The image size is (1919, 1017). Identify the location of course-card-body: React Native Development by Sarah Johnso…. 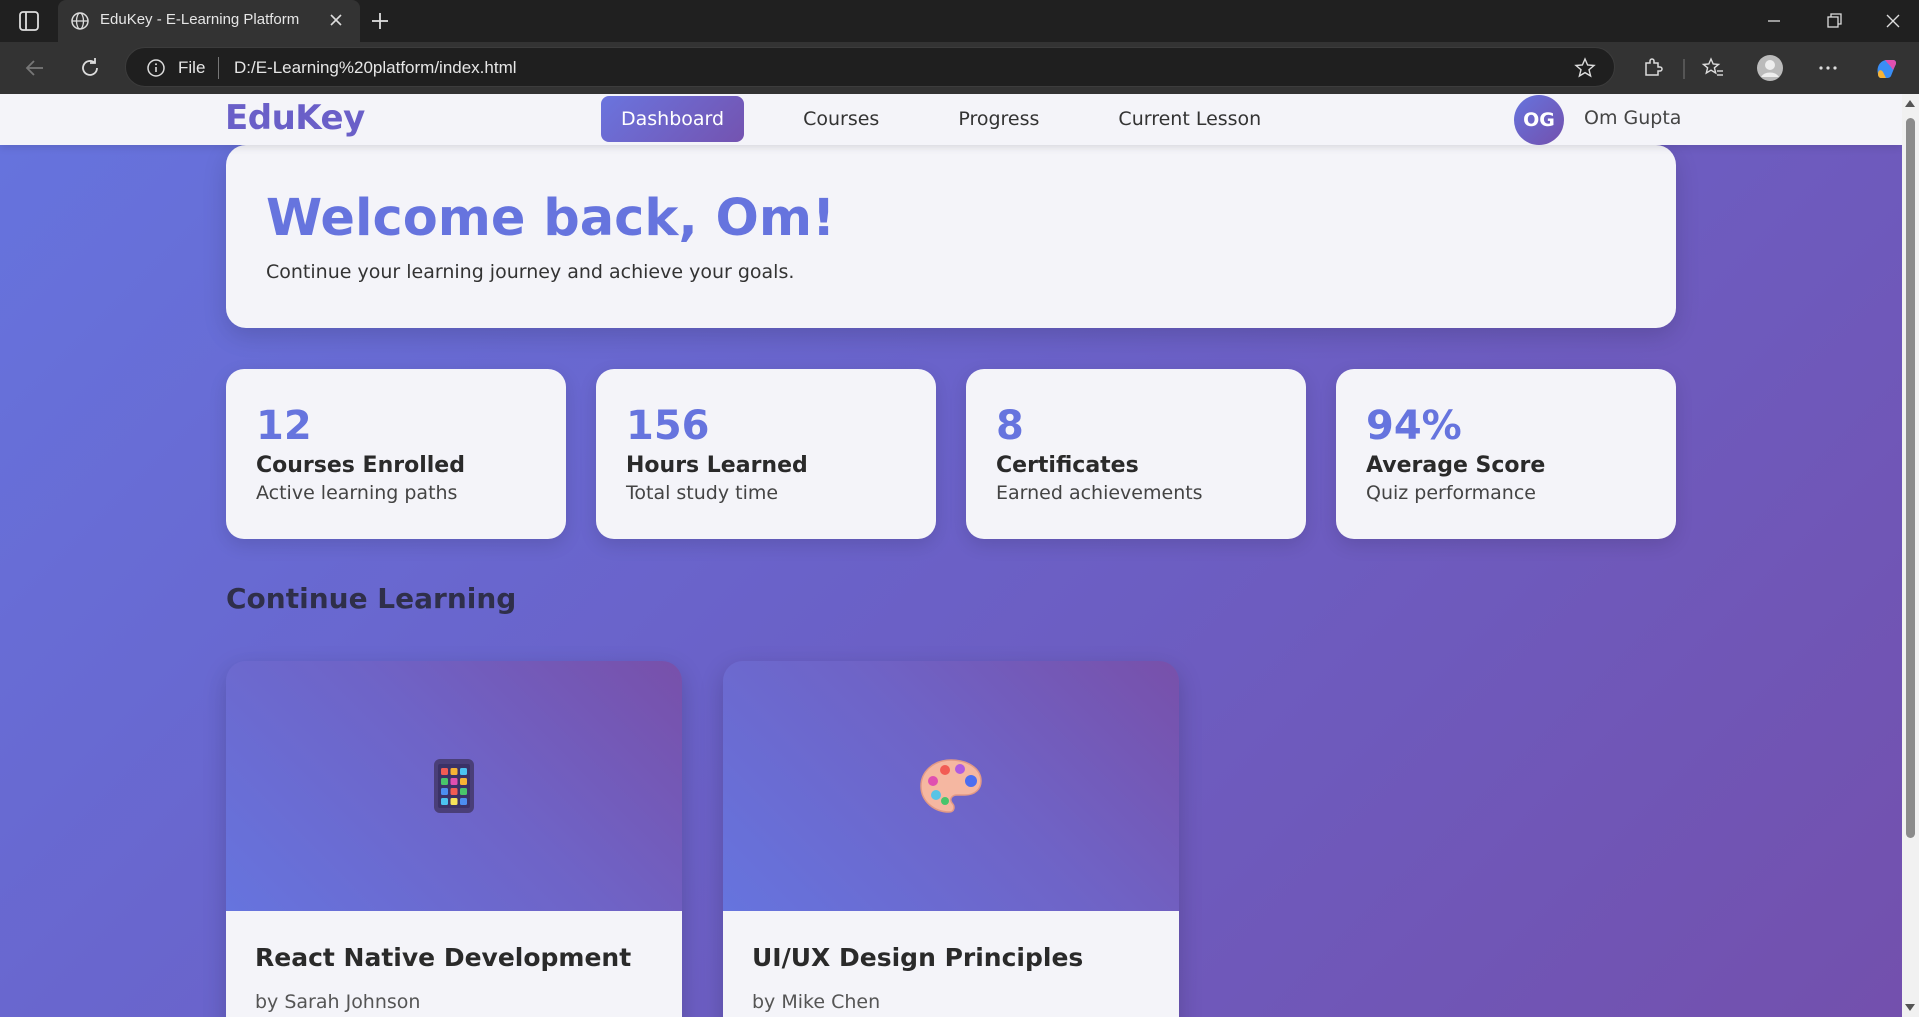
(454, 964).